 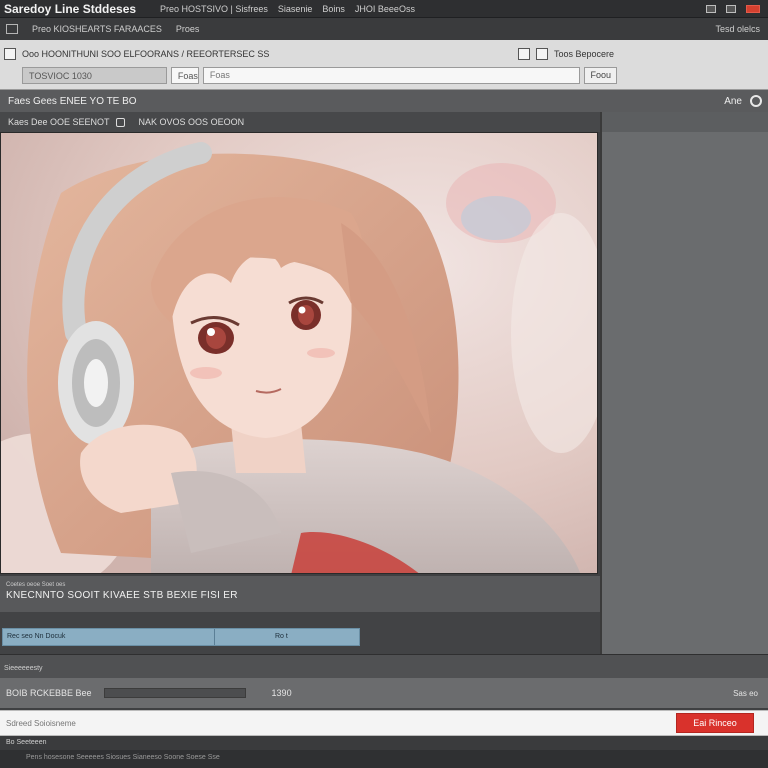 I want to click on section-title: Faes Gees ENEE YO TE BO, so click(x=72, y=101).